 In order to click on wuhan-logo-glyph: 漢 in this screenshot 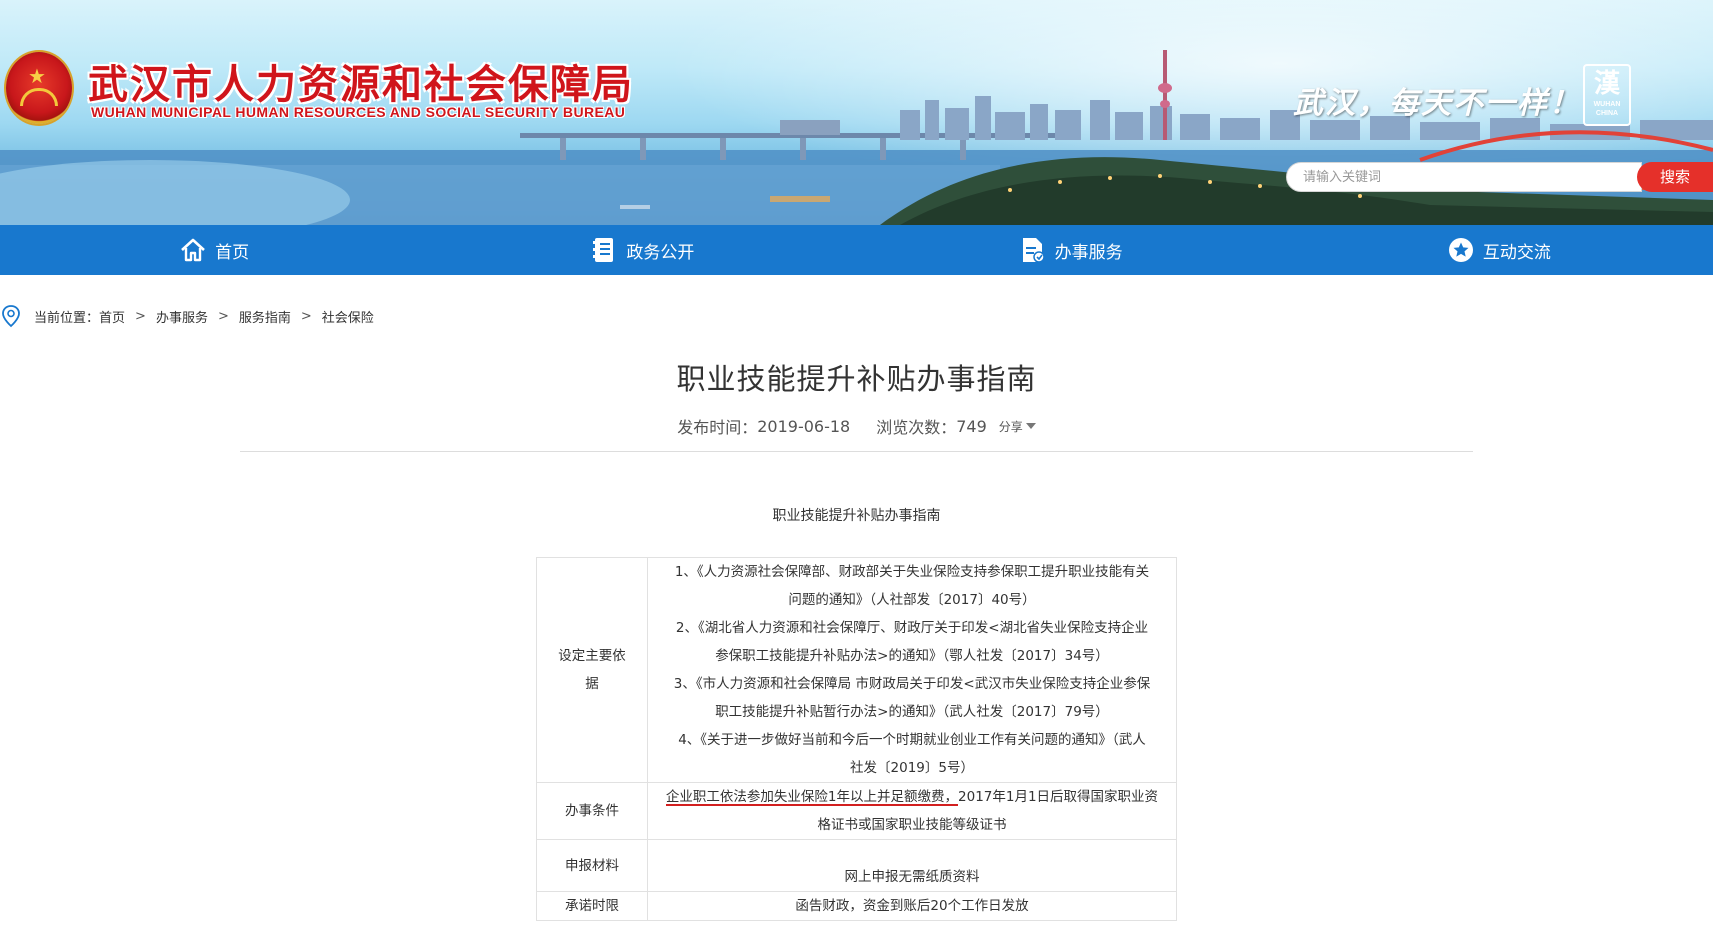, I will do `click(1606, 83)`.